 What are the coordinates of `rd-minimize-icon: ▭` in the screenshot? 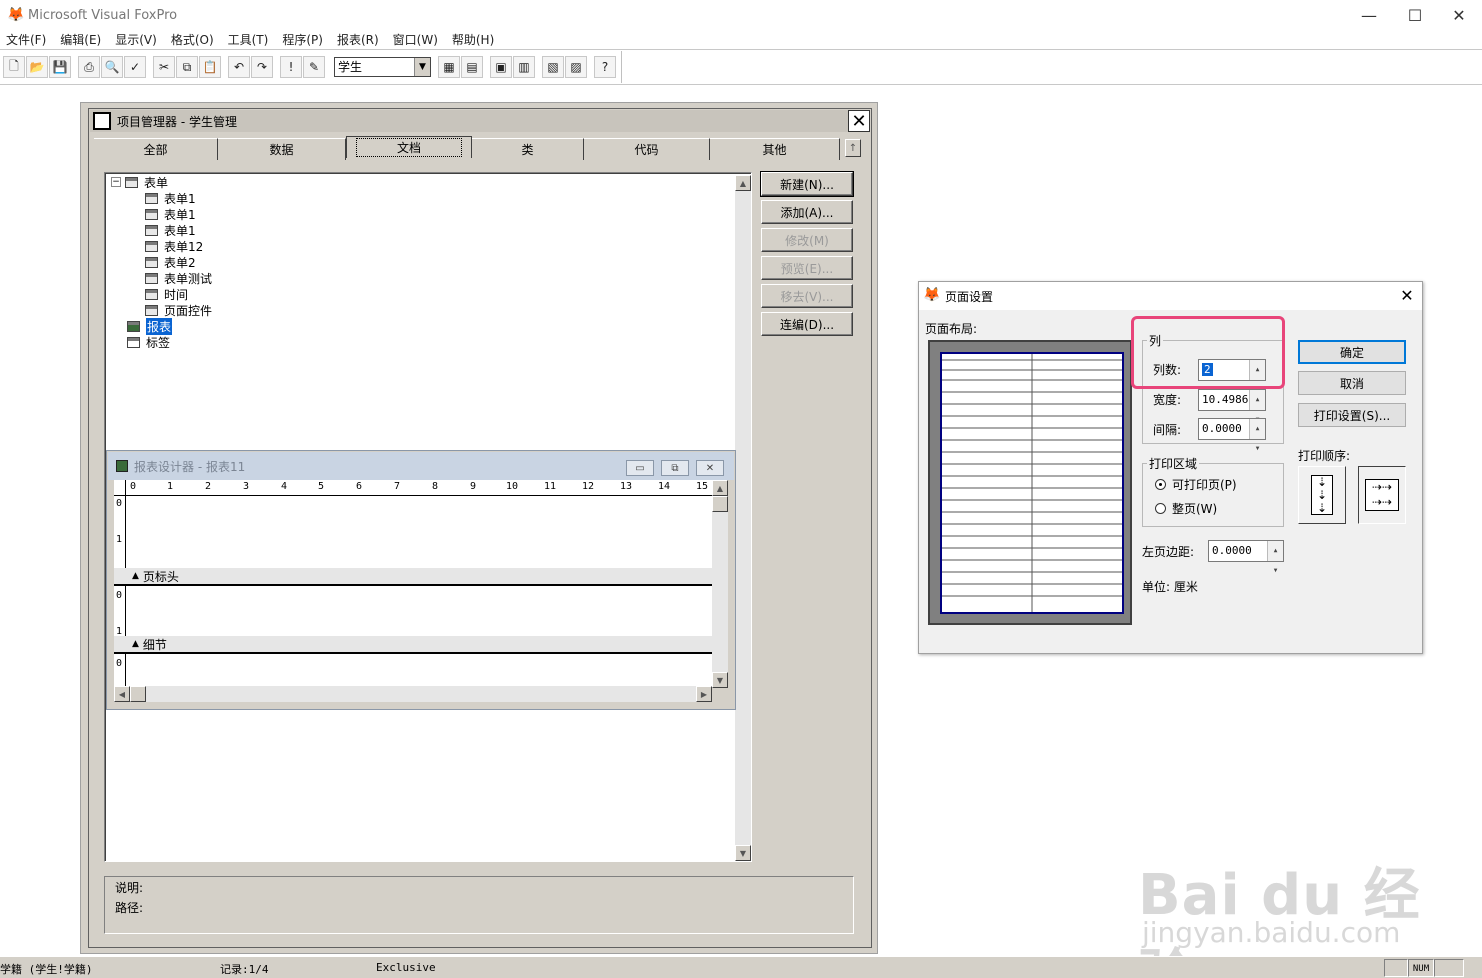 It's located at (640, 468).